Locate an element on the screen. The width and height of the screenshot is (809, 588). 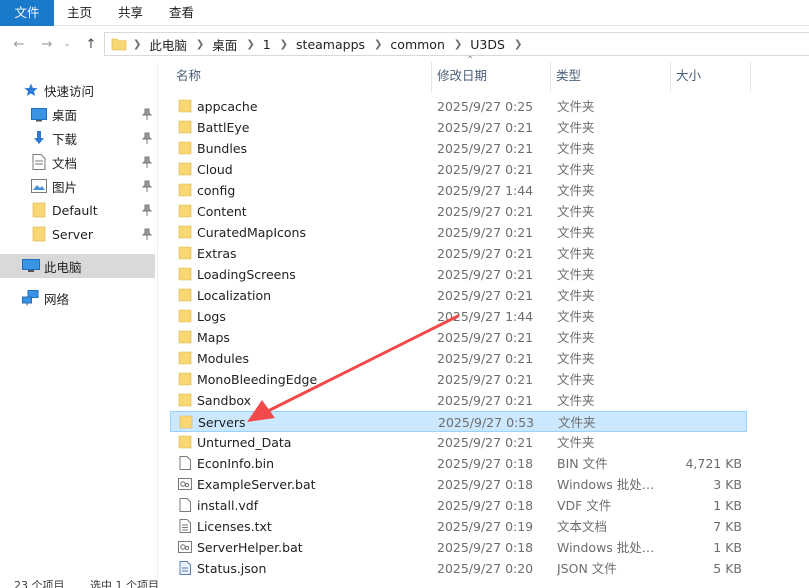
sidebar-item-desktop: 桌面 is located at coordinates (77, 114).